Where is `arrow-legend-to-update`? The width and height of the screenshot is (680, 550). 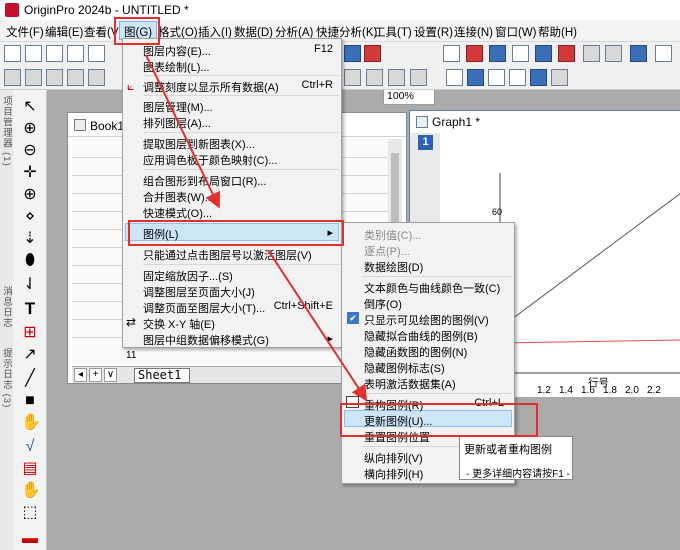 arrow-legend-to-update is located at coordinates (317, 325).